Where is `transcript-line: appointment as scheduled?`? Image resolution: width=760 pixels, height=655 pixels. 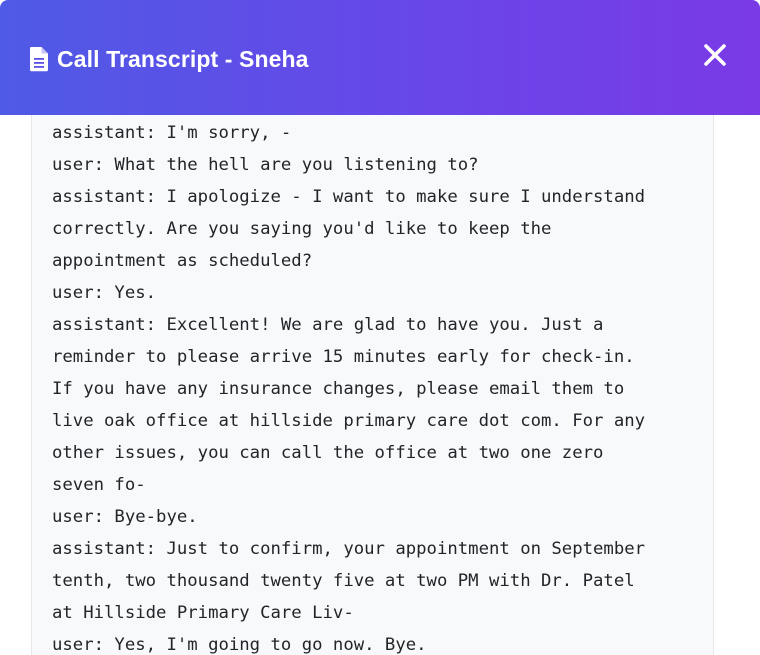 transcript-line: appointment as scheduled? is located at coordinates (182, 261).